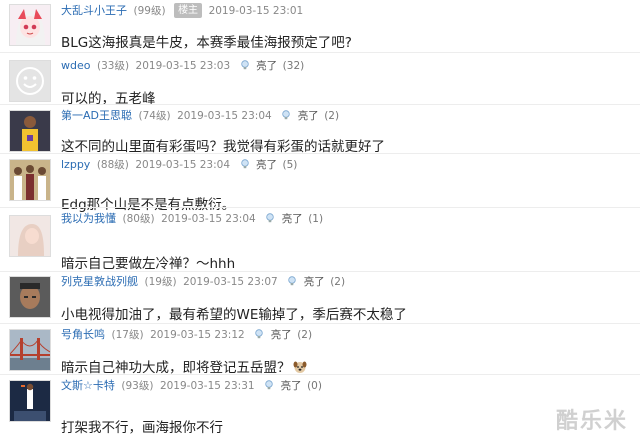 The height and width of the screenshot is (437, 640). I want to click on owner-badge: 楼主, so click(188, 10).